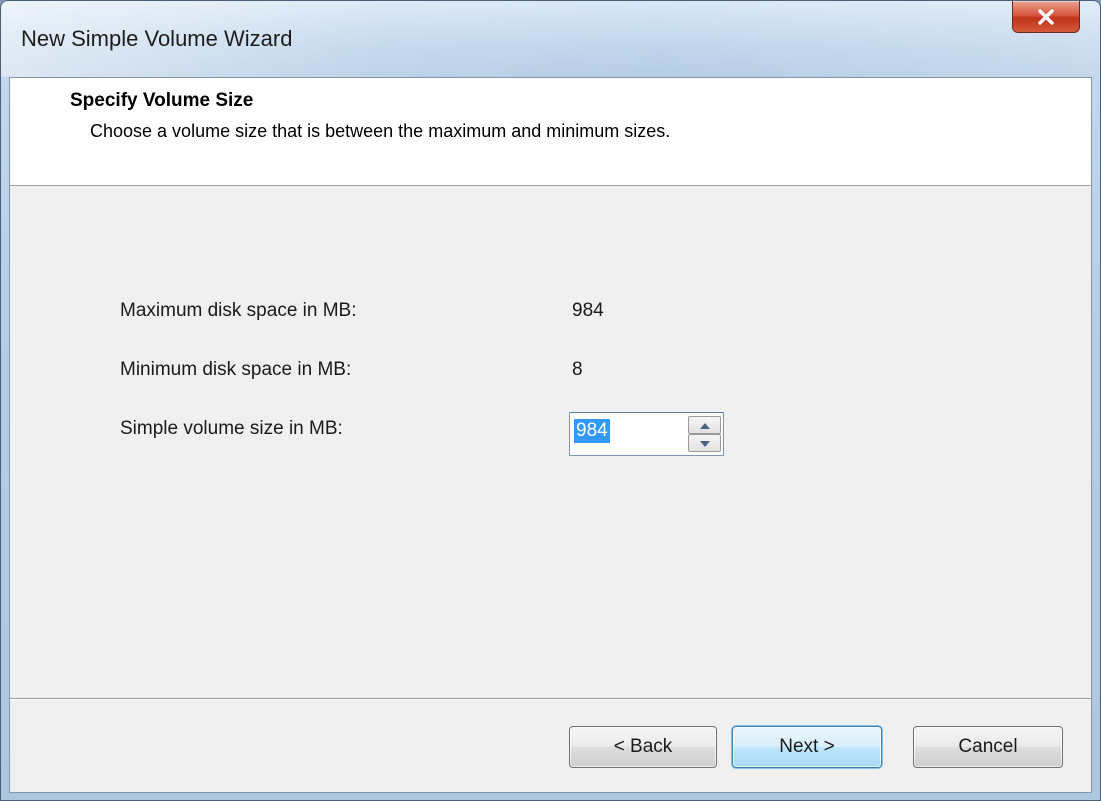 The height and width of the screenshot is (801, 1101). What do you see at coordinates (588, 310) in the screenshot?
I see `max-size-value: 984` at bounding box center [588, 310].